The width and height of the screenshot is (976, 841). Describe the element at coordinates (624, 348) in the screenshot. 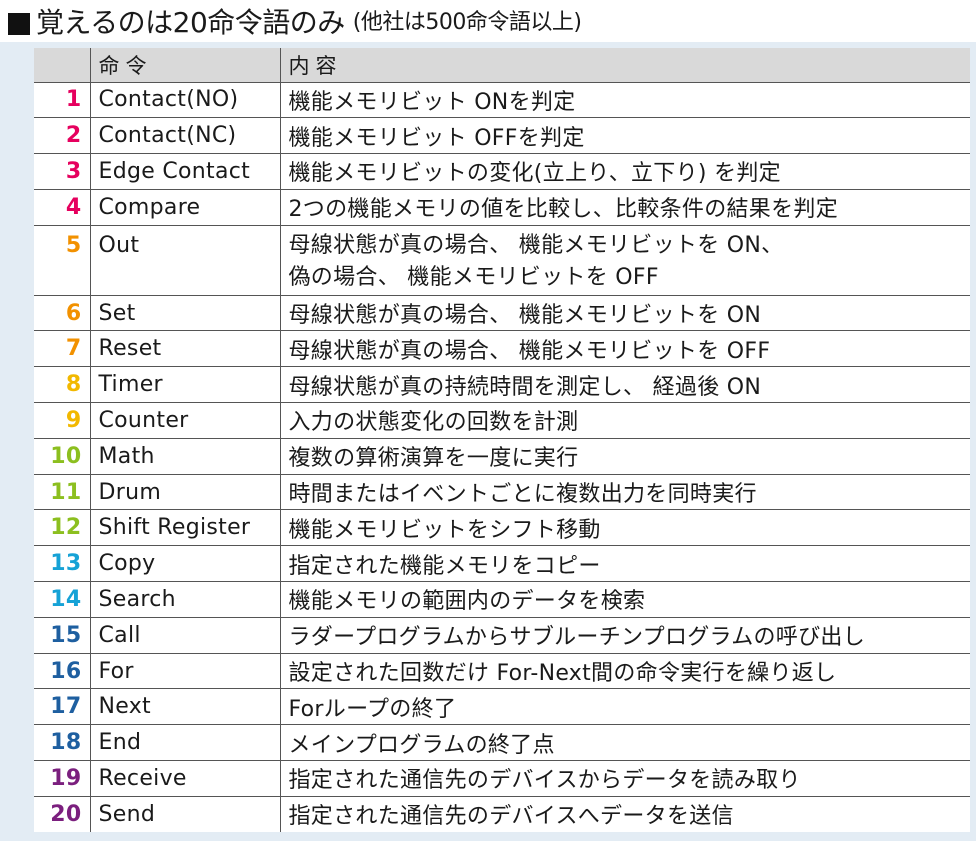

I see `row-description: 母線状態が真の場合、 機能メモリビットを OFF` at that location.